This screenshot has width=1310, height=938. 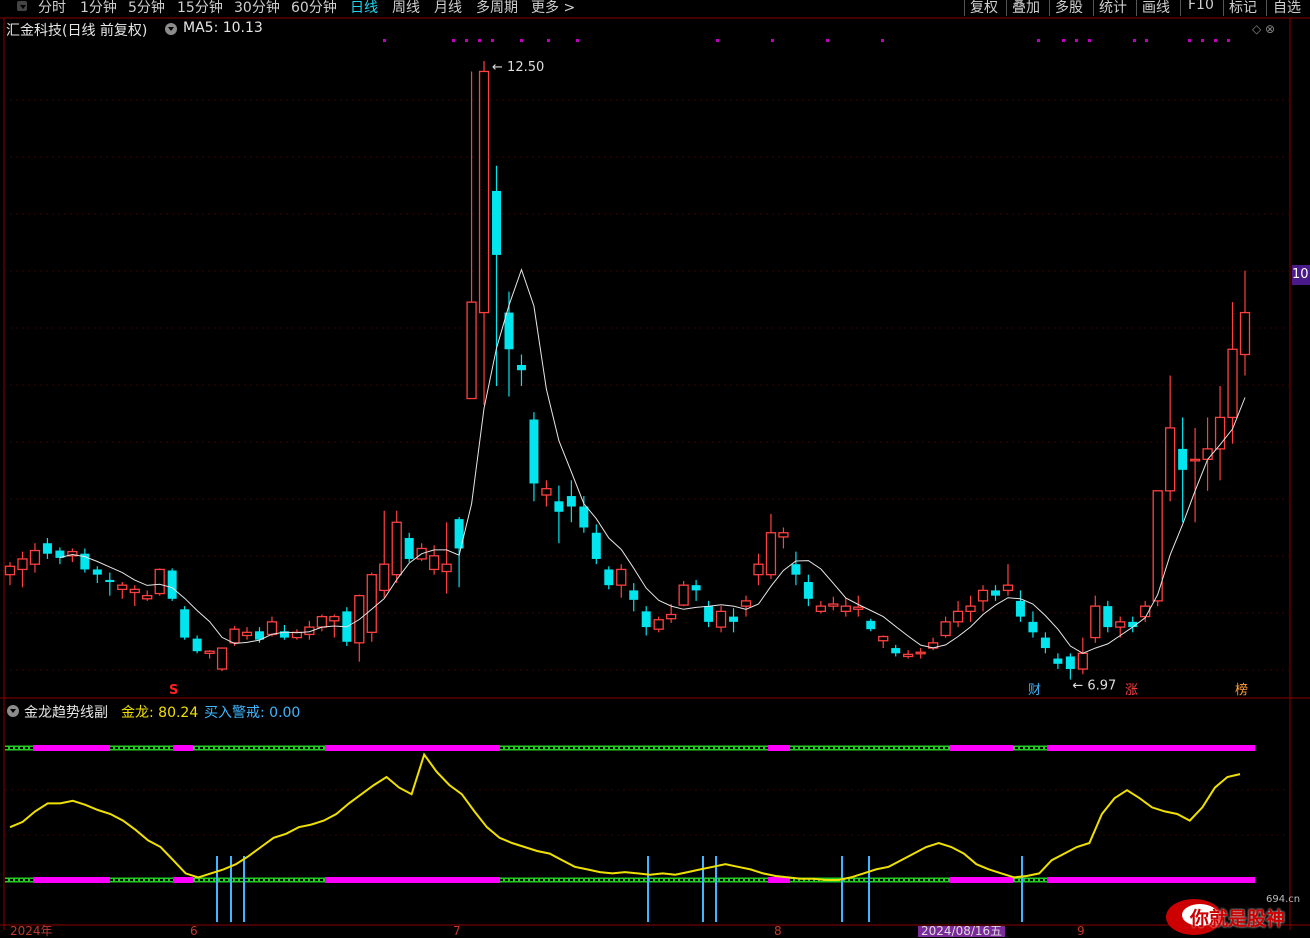 What do you see at coordinates (66, 713) in the screenshot?
I see `indicator-title: 金龙趋势线副` at bounding box center [66, 713].